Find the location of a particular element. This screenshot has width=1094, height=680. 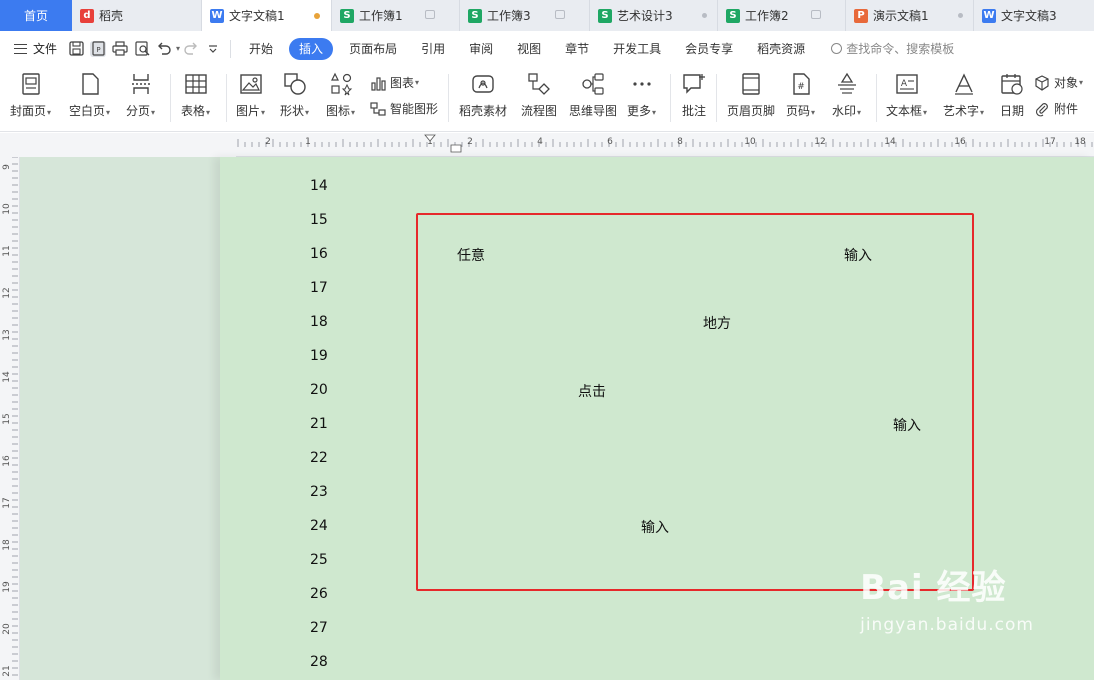

tab-label: 文字文稿3 is located at coordinates (1029, 16).